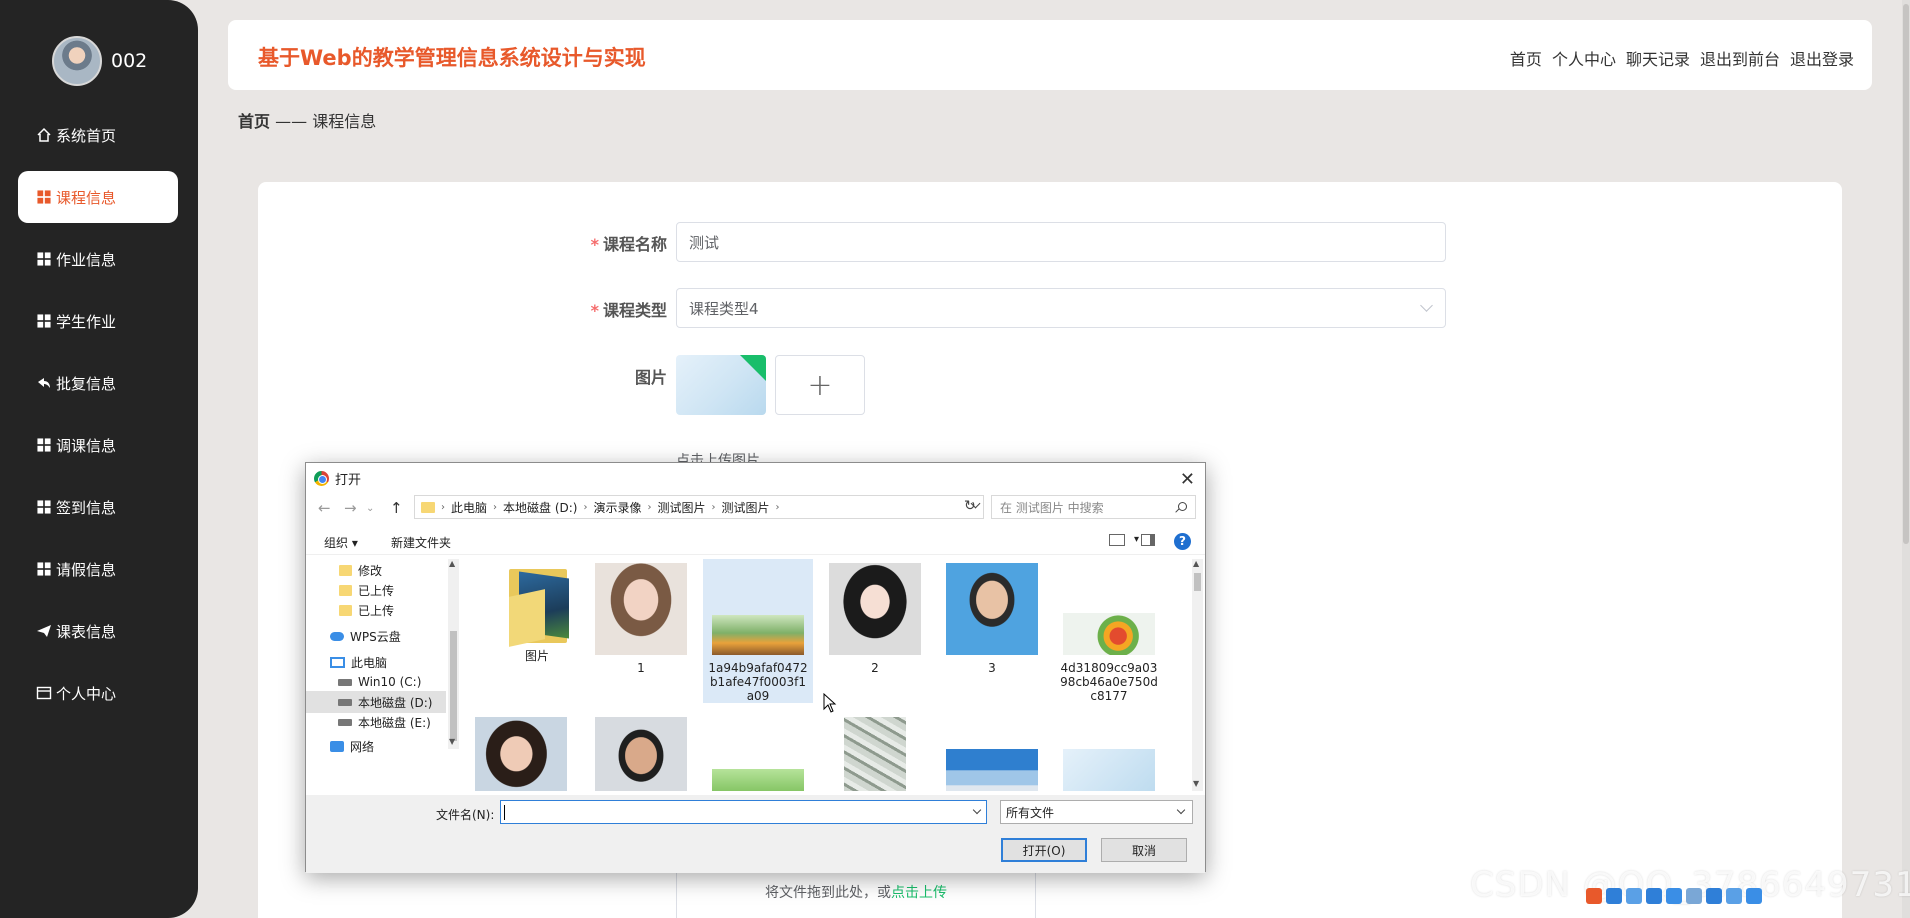 Image resolution: width=1910 pixels, height=918 pixels. Describe the element at coordinates (1093, 507) in the screenshot. I see `dialog-search-input: 在 测试图片 中搜索` at that location.